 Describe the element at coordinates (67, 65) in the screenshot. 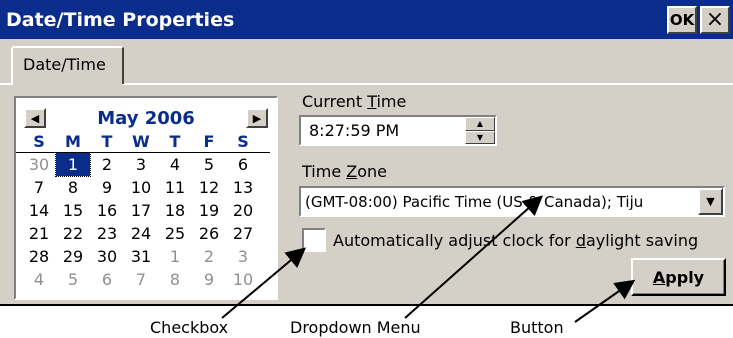

I see `tab-date-time: Date/Time` at that location.